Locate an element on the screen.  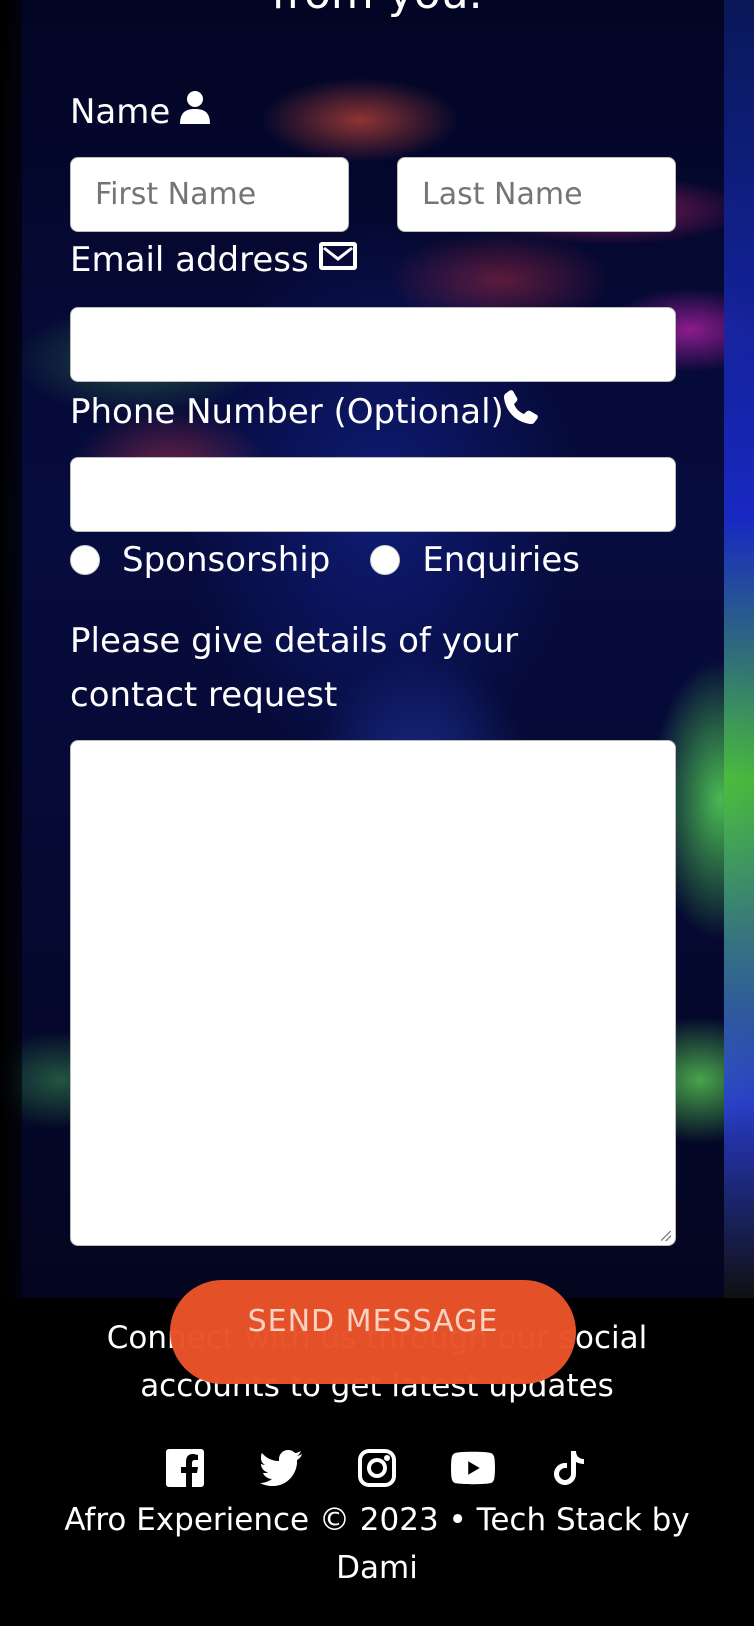
first-name-placeholder: First Name is located at coordinates (176, 194).